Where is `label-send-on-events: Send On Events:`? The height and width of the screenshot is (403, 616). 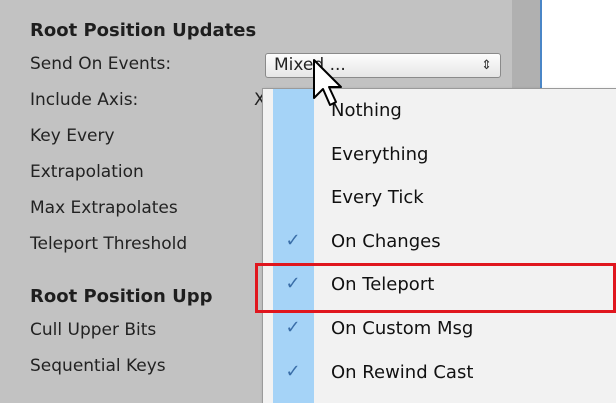 label-send-on-events: Send On Events: is located at coordinates (101, 64).